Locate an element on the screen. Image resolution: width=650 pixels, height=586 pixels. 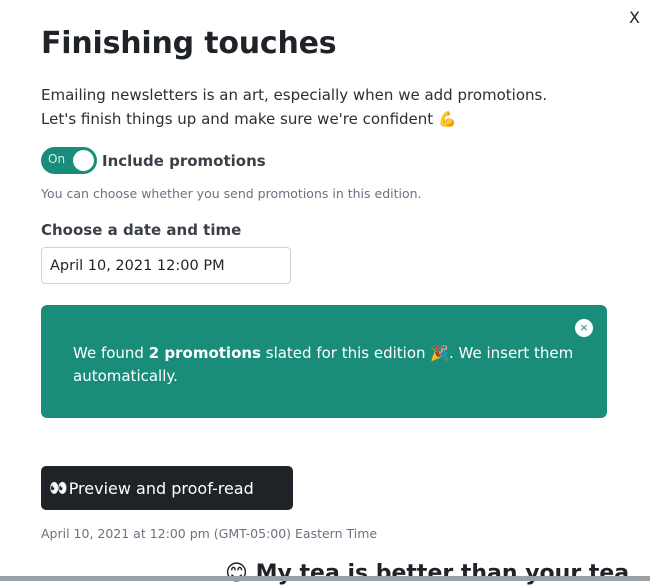
modal-bottom-edge is located at coordinates (325, 578).